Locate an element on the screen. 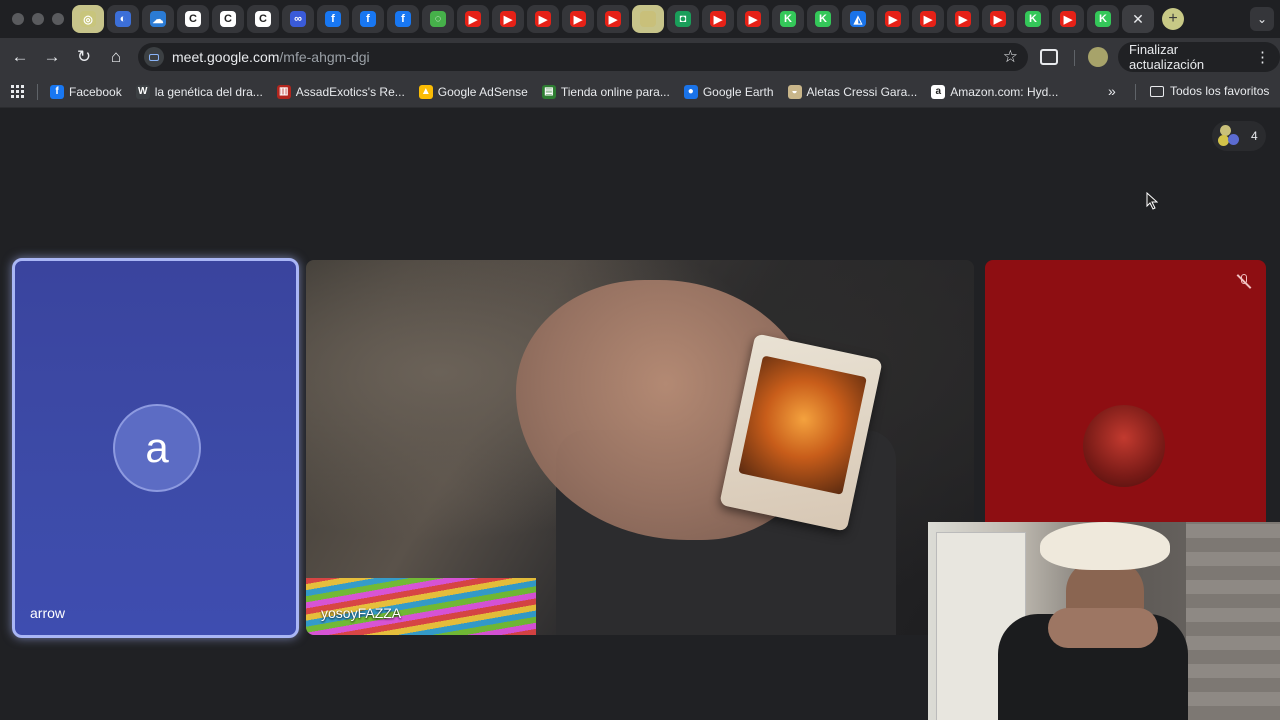 Image resolution: width=1280 pixels, height=720 pixels. browser-tab: ☁ is located at coordinates (158, 19).